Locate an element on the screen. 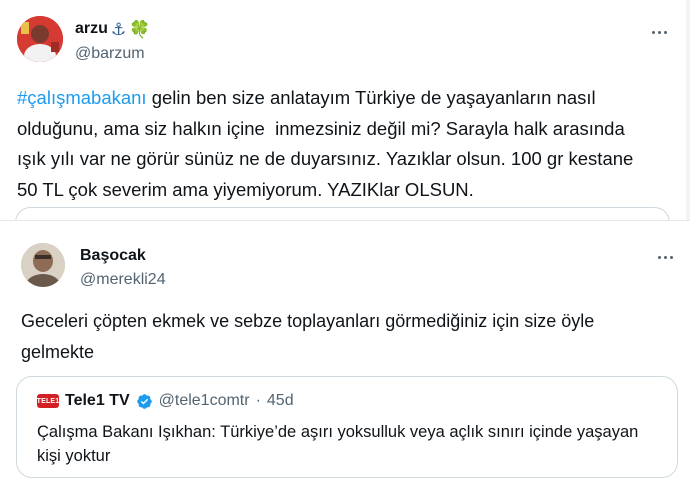 The image size is (690, 478). display-name: Başocak is located at coordinates (113, 256).